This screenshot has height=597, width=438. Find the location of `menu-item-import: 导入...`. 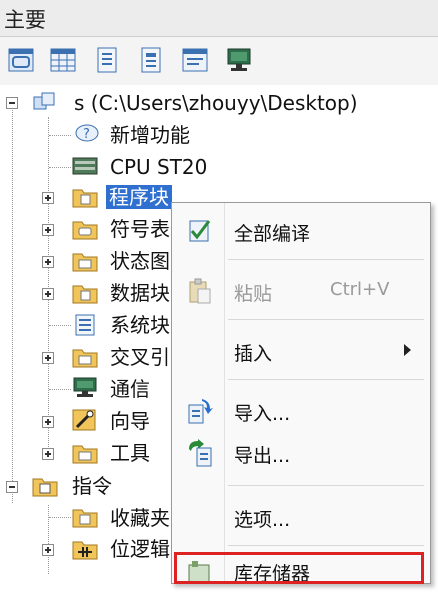

menu-item-import: 导入... is located at coordinates (301, 411).